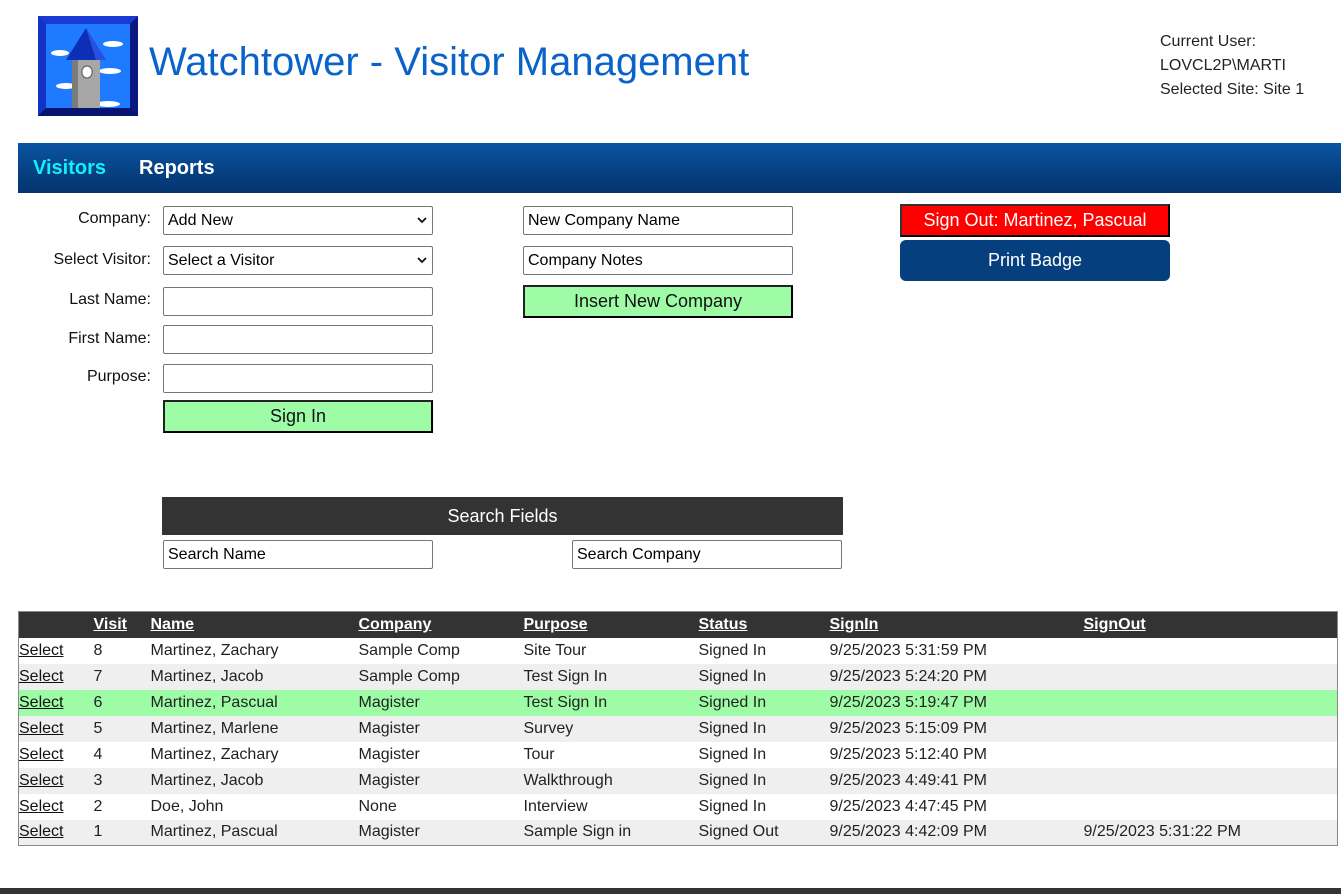  I want to click on main-nav: Visitors Reports, so click(679, 168).